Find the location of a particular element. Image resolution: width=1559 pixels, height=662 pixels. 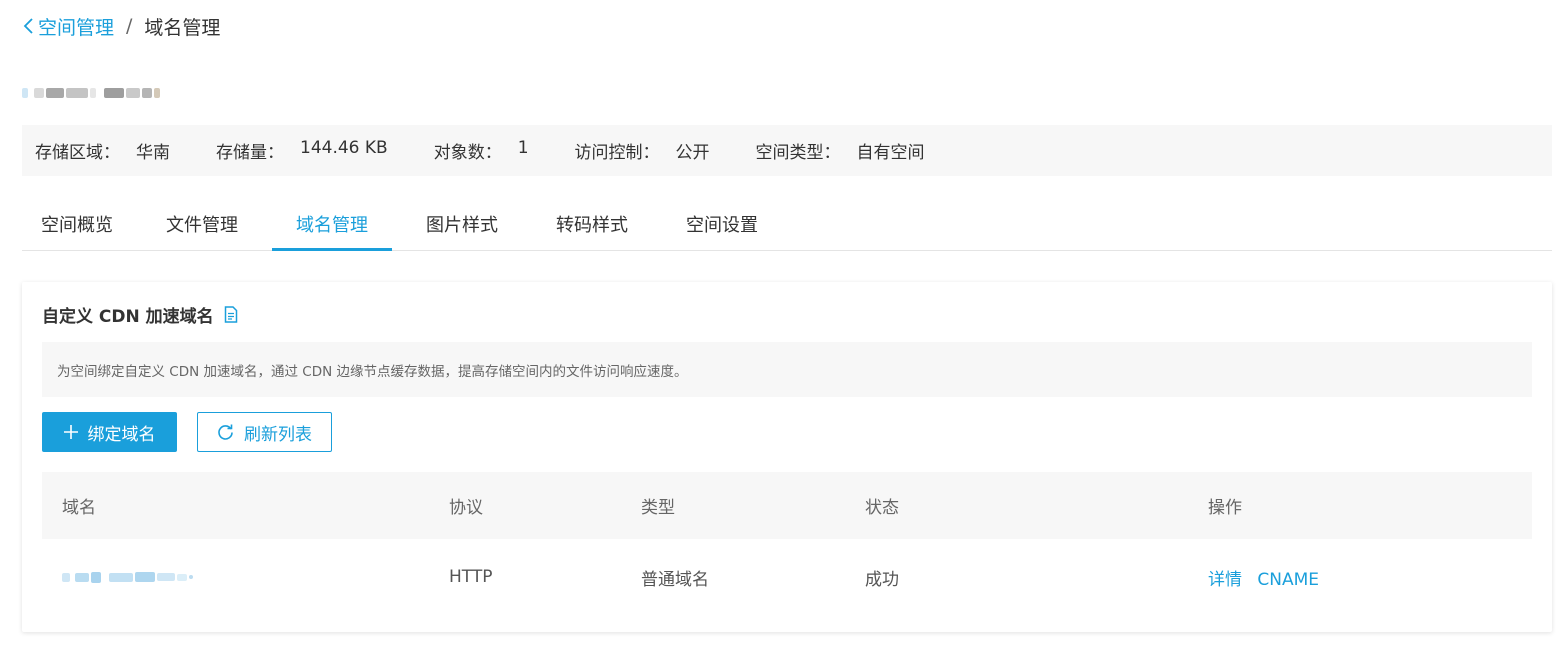

breadcrumb-back-link: 空间管理 is located at coordinates (68, 26).